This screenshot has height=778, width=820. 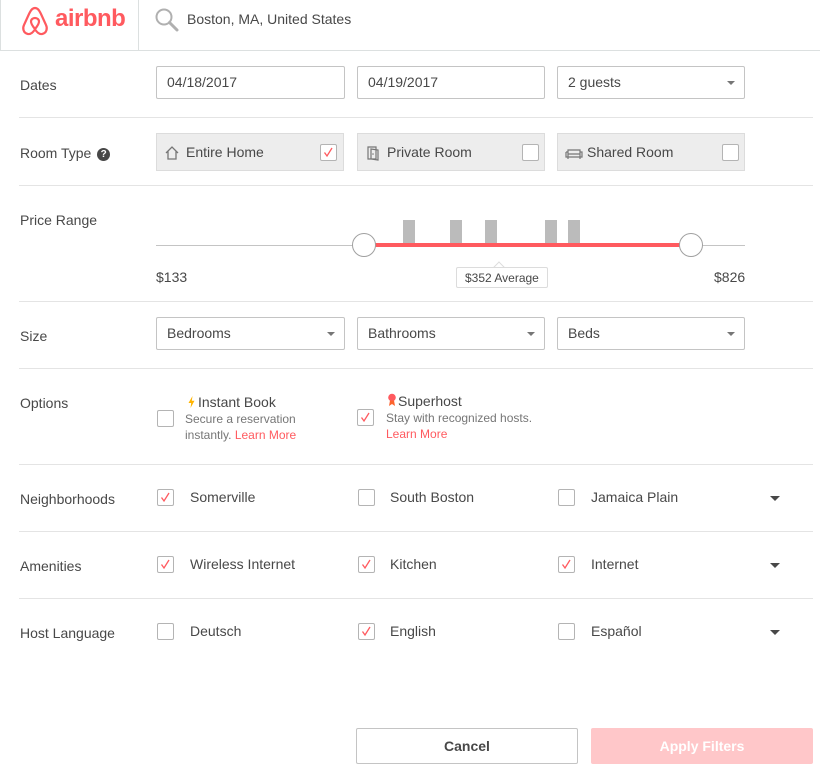 What do you see at coordinates (616, 631) in the screenshot?
I see `language-label: Español` at bounding box center [616, 631].